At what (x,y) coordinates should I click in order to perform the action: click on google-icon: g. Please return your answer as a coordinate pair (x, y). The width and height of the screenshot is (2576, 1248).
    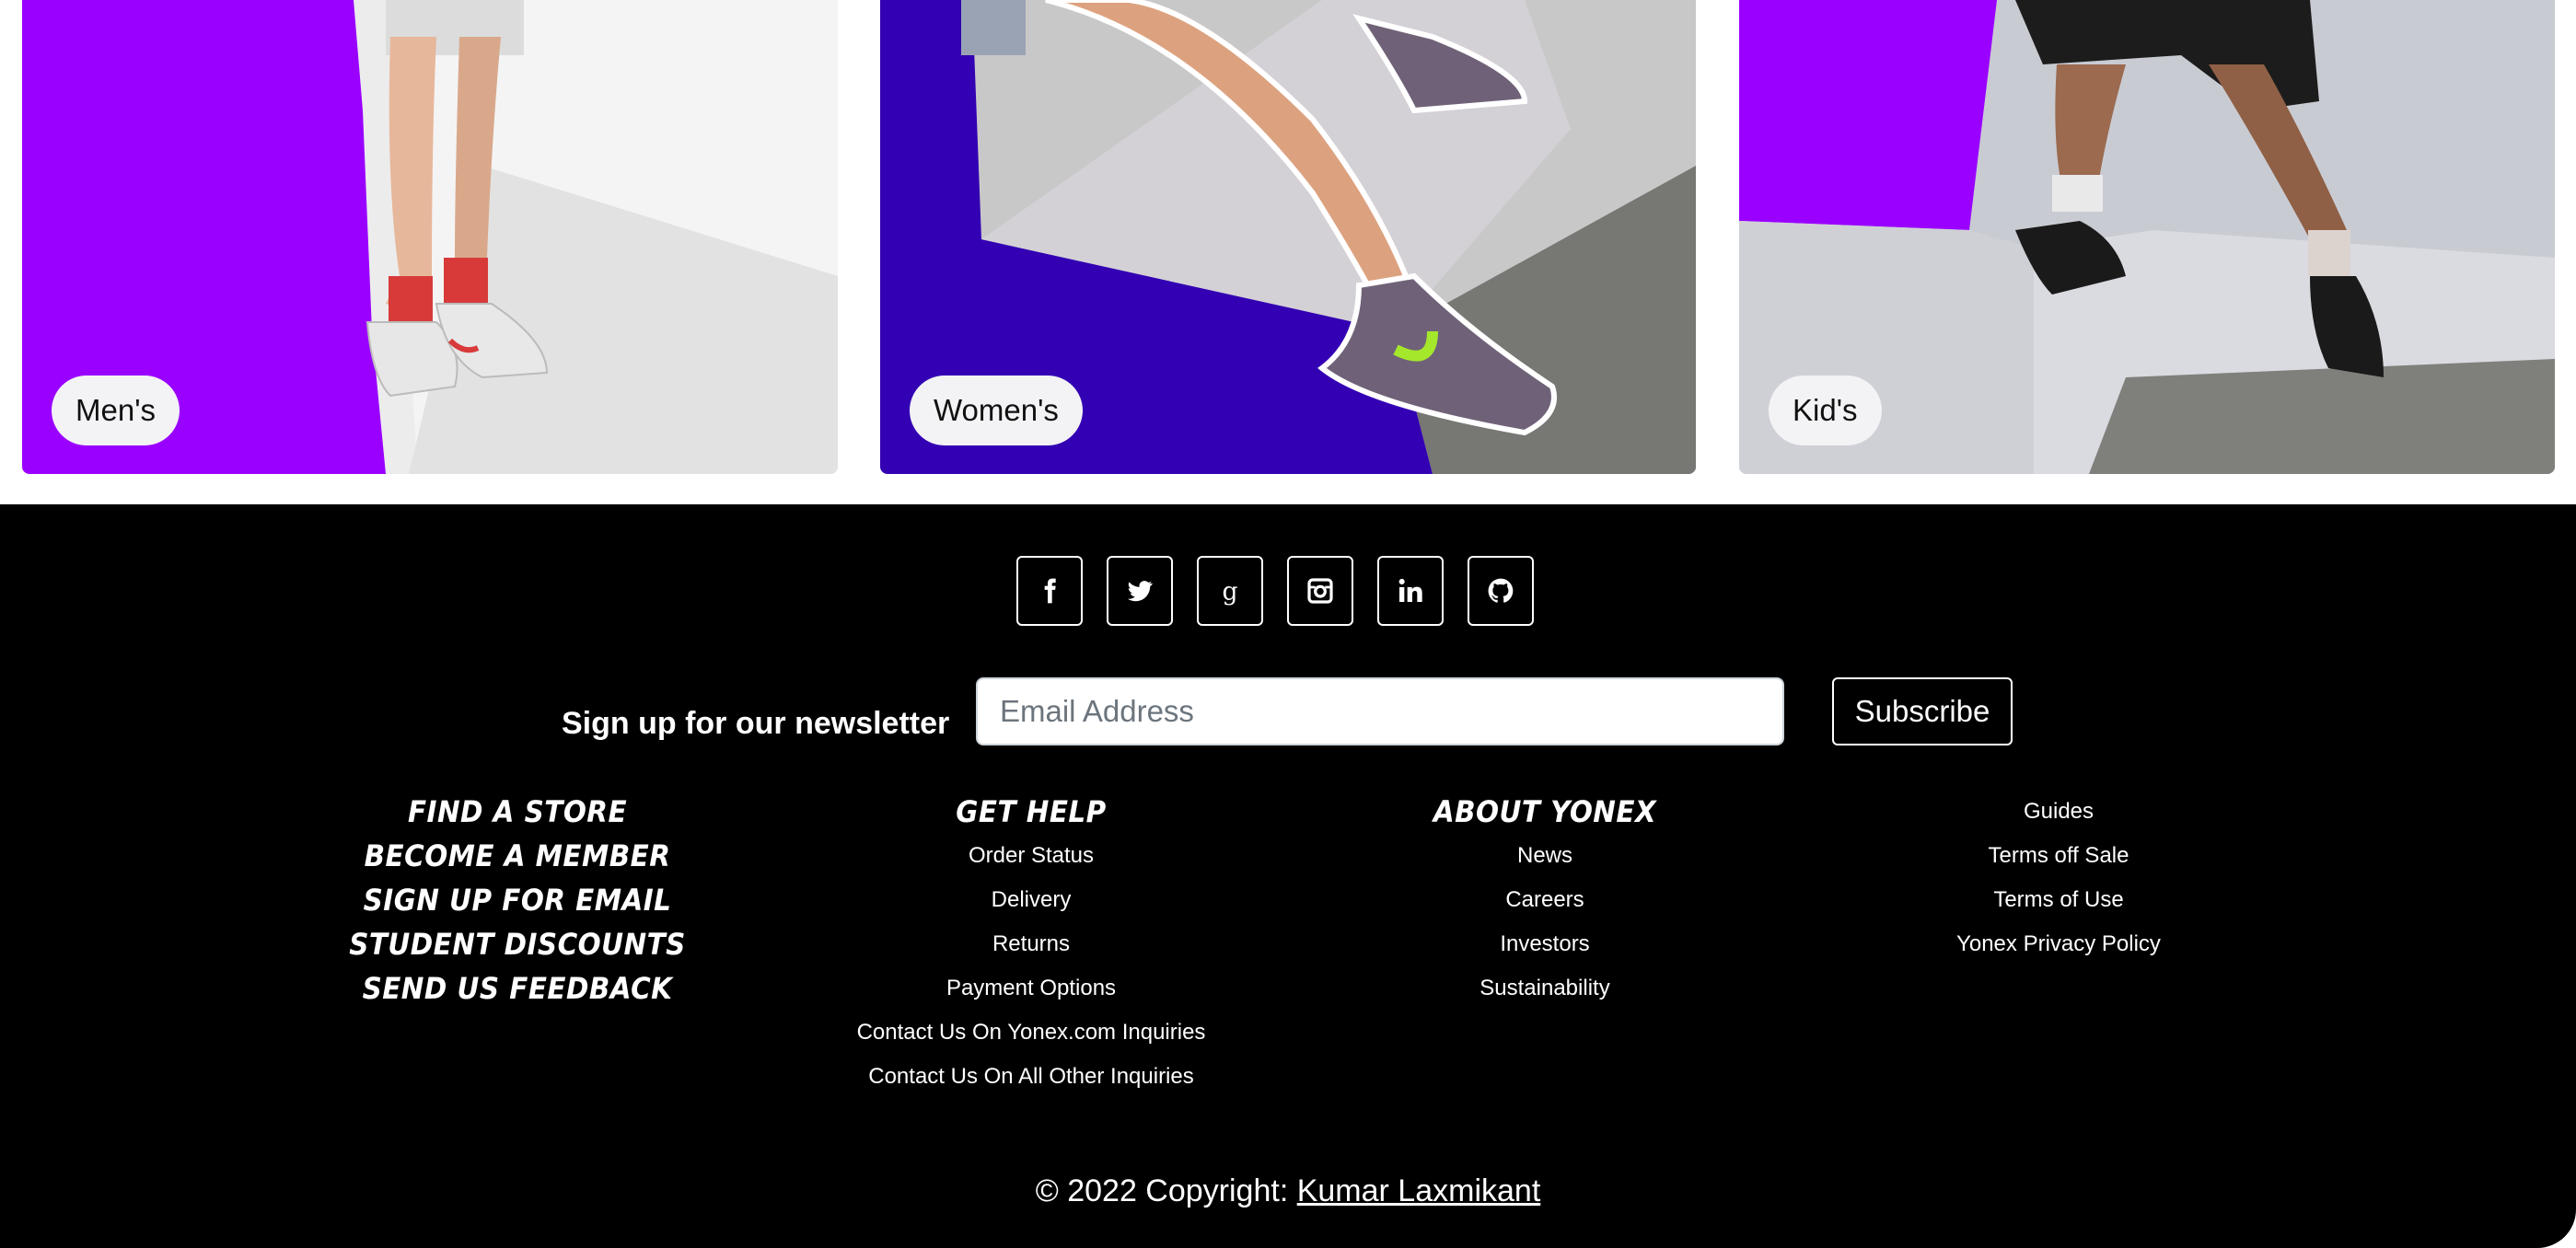
    Looking at the image, I should click on (1229, 591).